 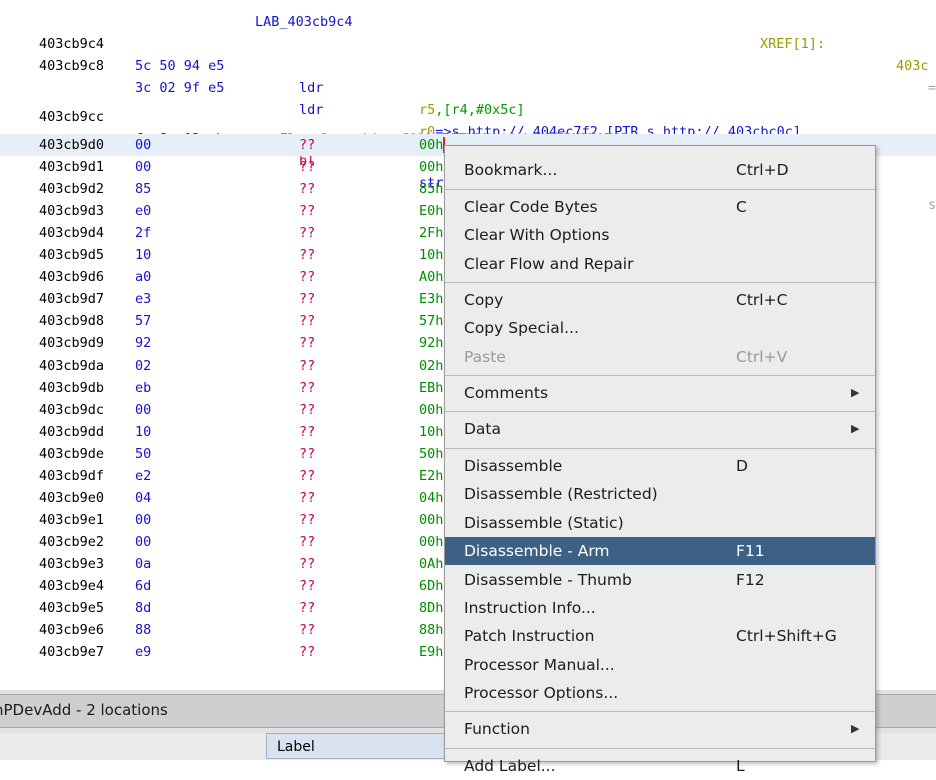 What do you see at coordinates (143, 475) in the screenshot?
I see `byte-value: e2` at bounding box center [143, 475].